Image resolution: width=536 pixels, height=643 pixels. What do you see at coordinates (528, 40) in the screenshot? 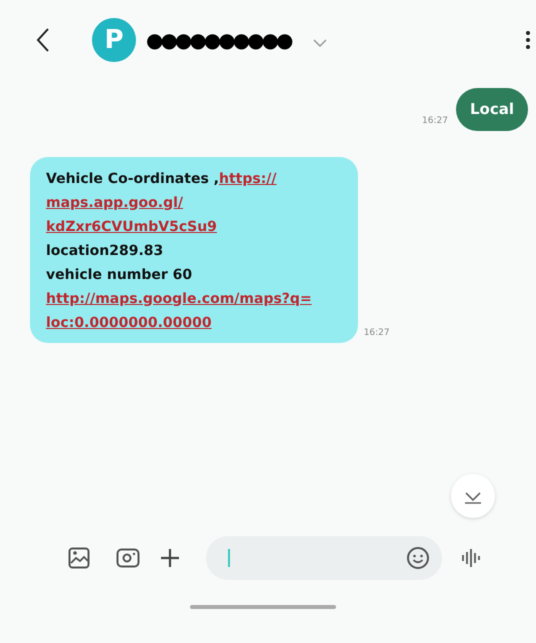
I see `more-options-icon` at bounding box center [528, 40].